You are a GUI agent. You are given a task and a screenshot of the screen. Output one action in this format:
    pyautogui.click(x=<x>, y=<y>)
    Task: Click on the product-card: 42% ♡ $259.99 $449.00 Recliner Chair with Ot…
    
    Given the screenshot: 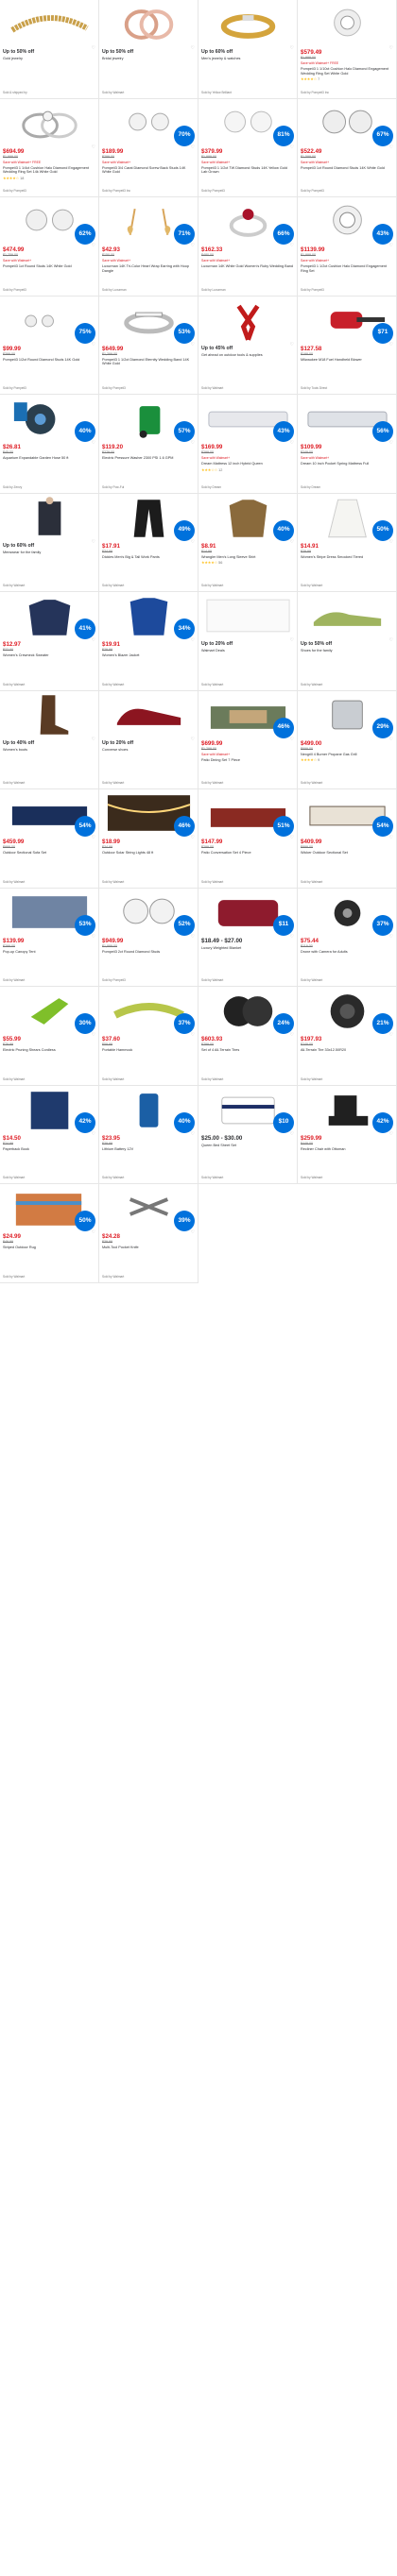 What is the action you would take?
    pyautogui.click(x=347, y=1134)
    